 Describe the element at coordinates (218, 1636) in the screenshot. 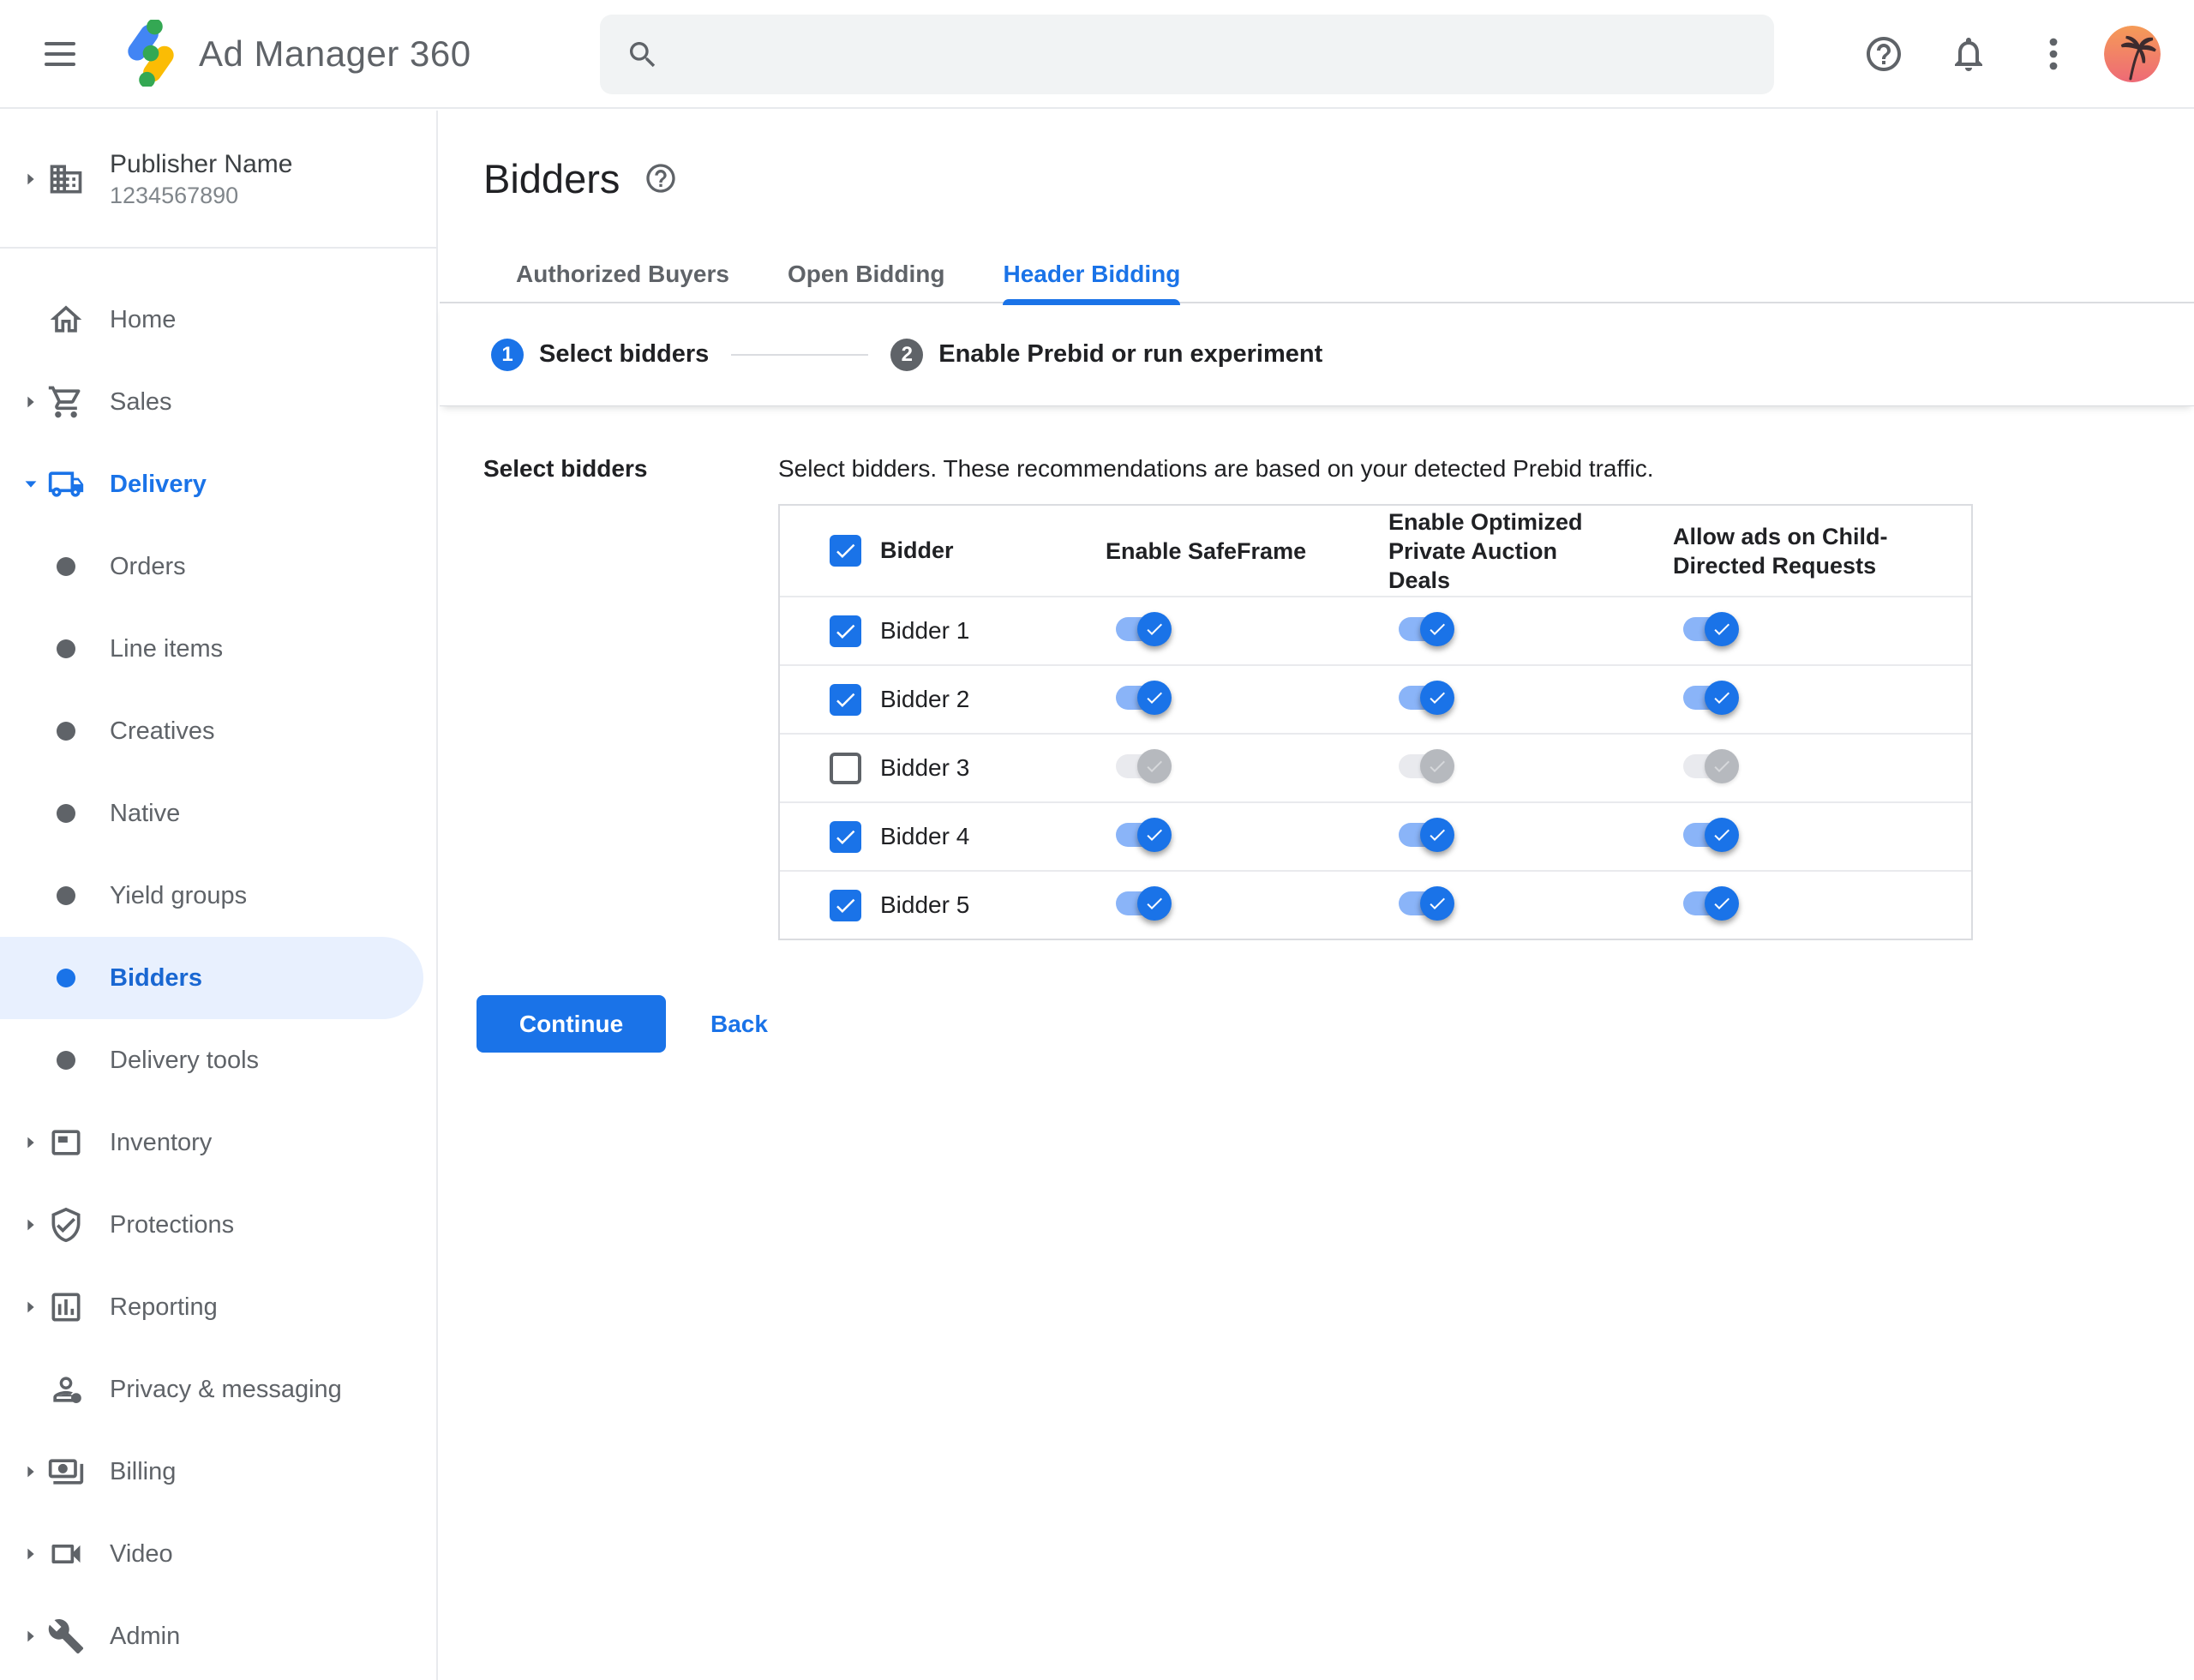

I see `sidebar-item-admin: Admin` at that location.